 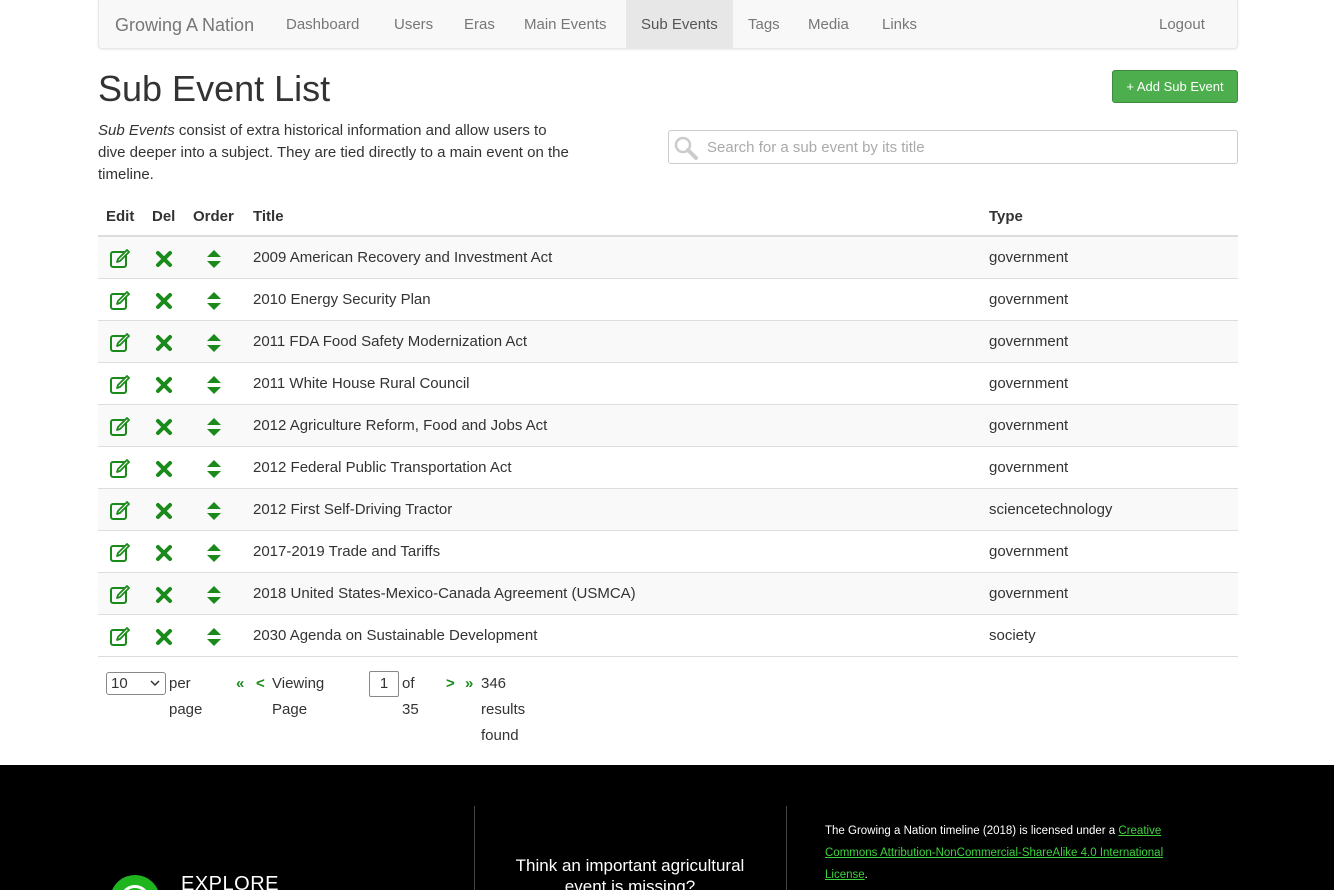 I want to click on last-page-link: », so click(x=469, y=684).